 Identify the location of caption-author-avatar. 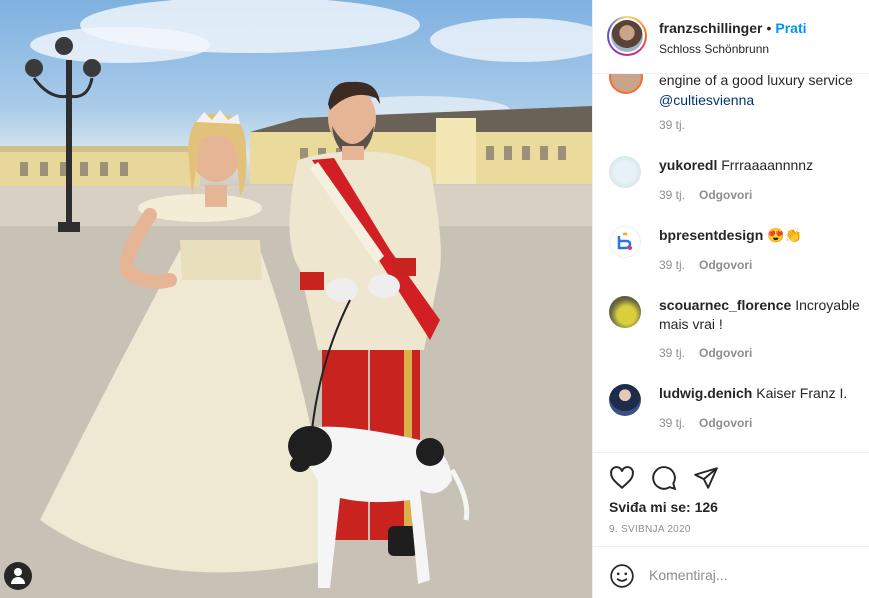
(626, 84).